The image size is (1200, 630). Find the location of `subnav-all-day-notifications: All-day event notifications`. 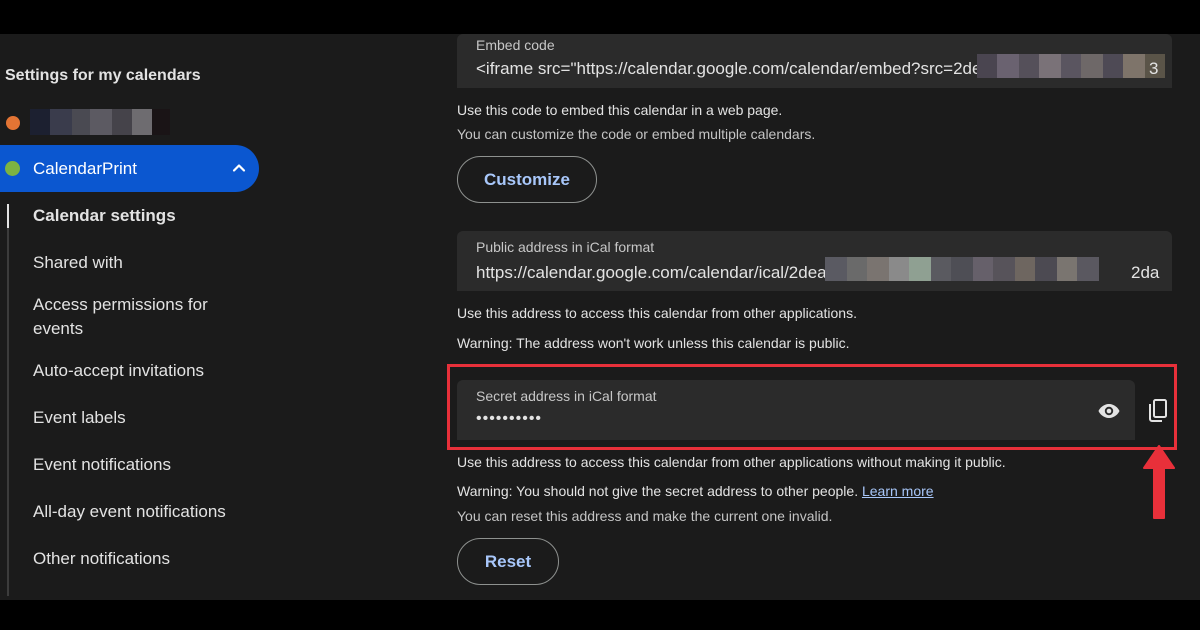

subnav-all-day-notifications: All-day event notifications is located at coordinates (129, 512).